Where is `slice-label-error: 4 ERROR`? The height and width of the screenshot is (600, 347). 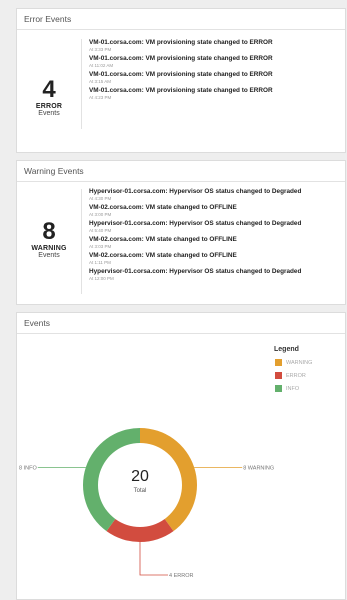 slice-label-error: 4 ERROR is located at coordinates (181, 576).